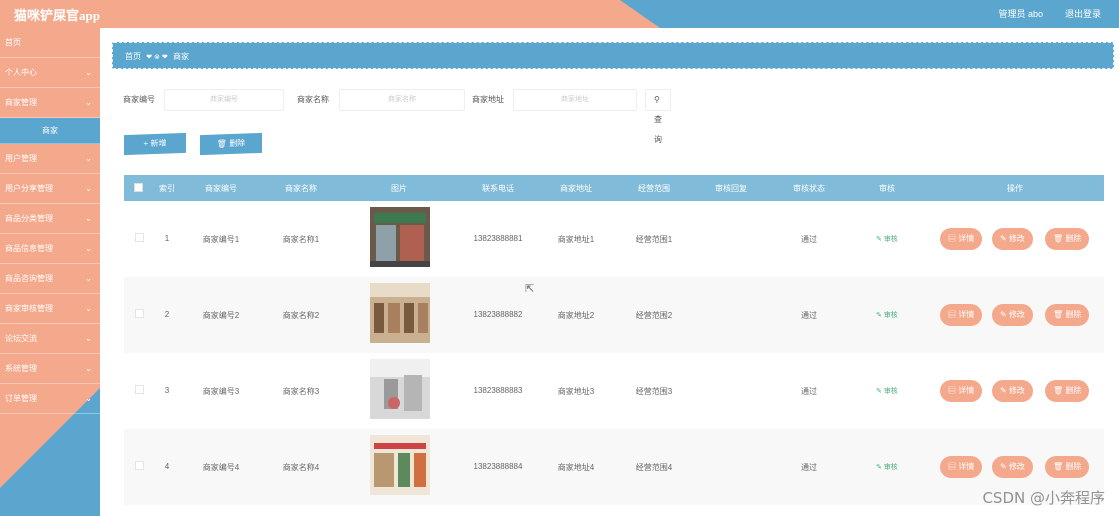 Image resolution: width=1119 pixels, height=516 pixels. I want to click on breadcrumb-current: 商家, so click(180, 56).